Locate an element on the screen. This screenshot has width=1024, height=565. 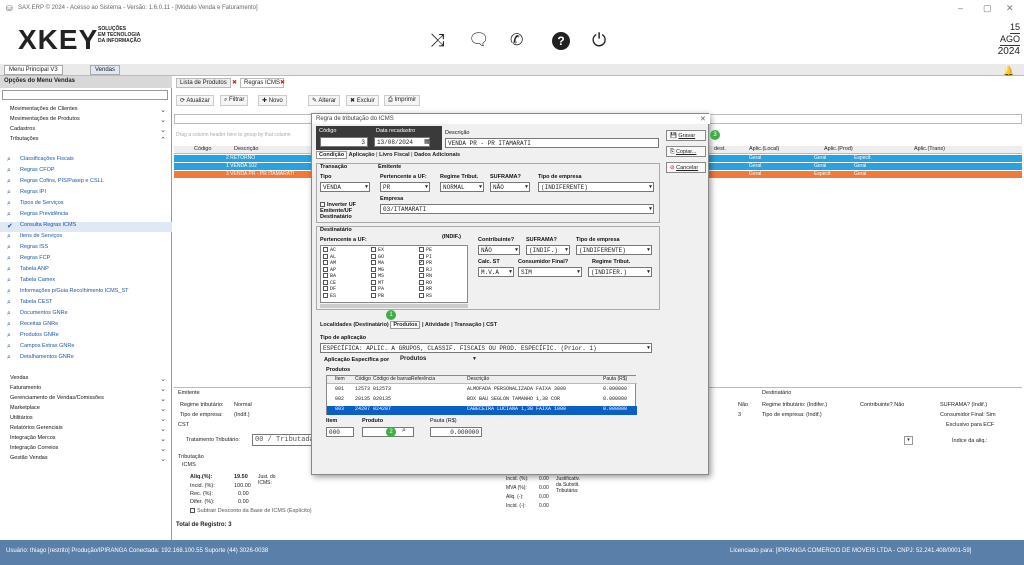
whatsapp-icon: ✆ is located at coordinates (521, 41).